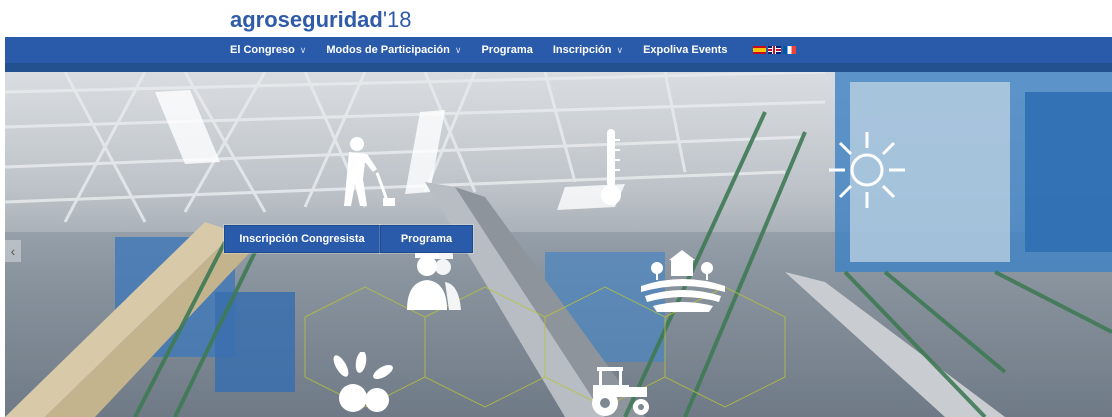  I want to click on sun-icon, so click(867, 170).